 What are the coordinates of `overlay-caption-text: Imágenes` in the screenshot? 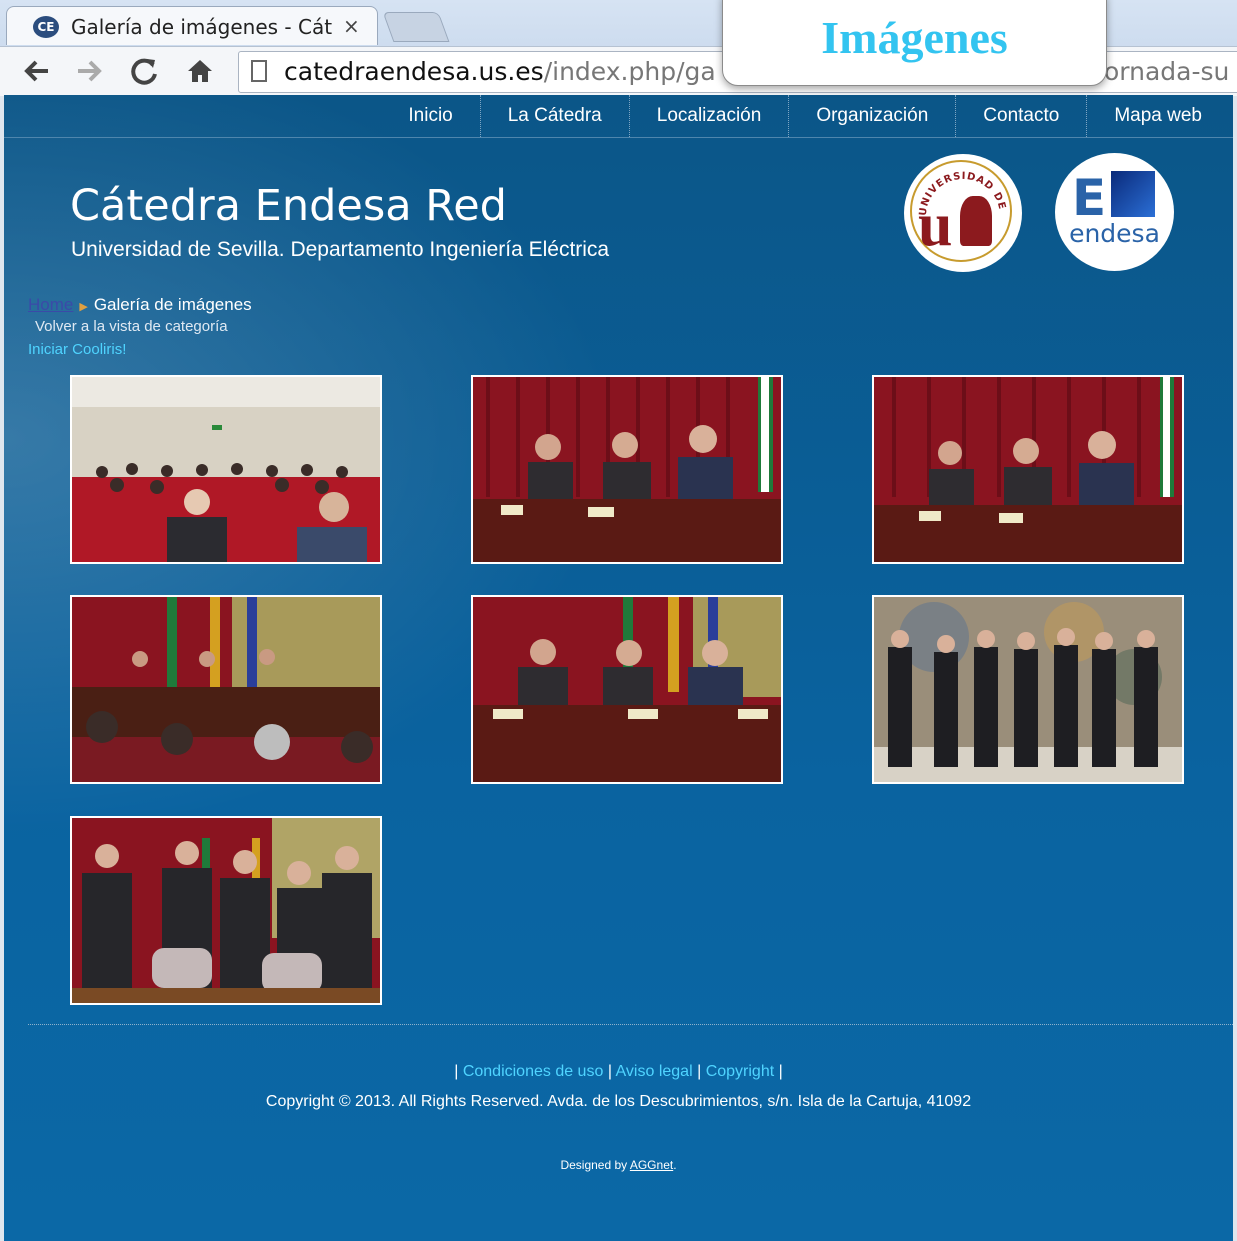 It's located at (914, 37).